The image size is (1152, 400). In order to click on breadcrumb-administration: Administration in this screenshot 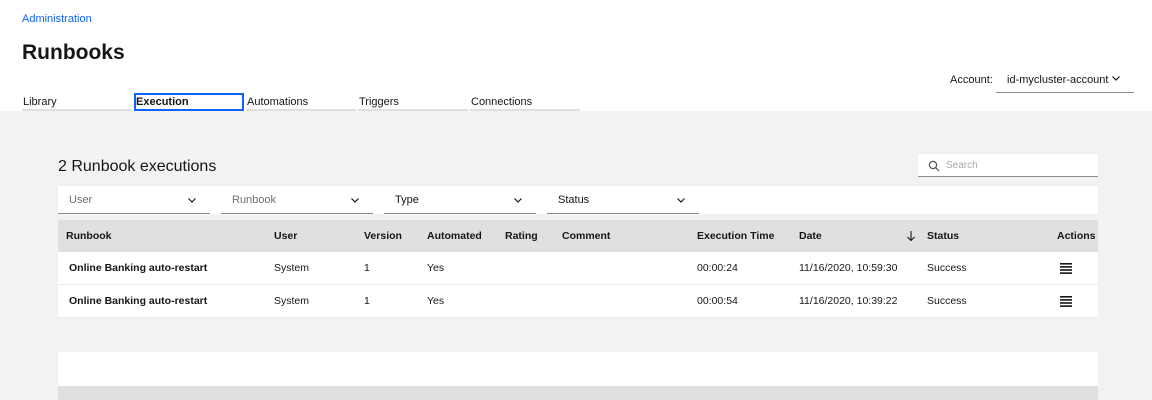, I will do `click(57, 19)`.